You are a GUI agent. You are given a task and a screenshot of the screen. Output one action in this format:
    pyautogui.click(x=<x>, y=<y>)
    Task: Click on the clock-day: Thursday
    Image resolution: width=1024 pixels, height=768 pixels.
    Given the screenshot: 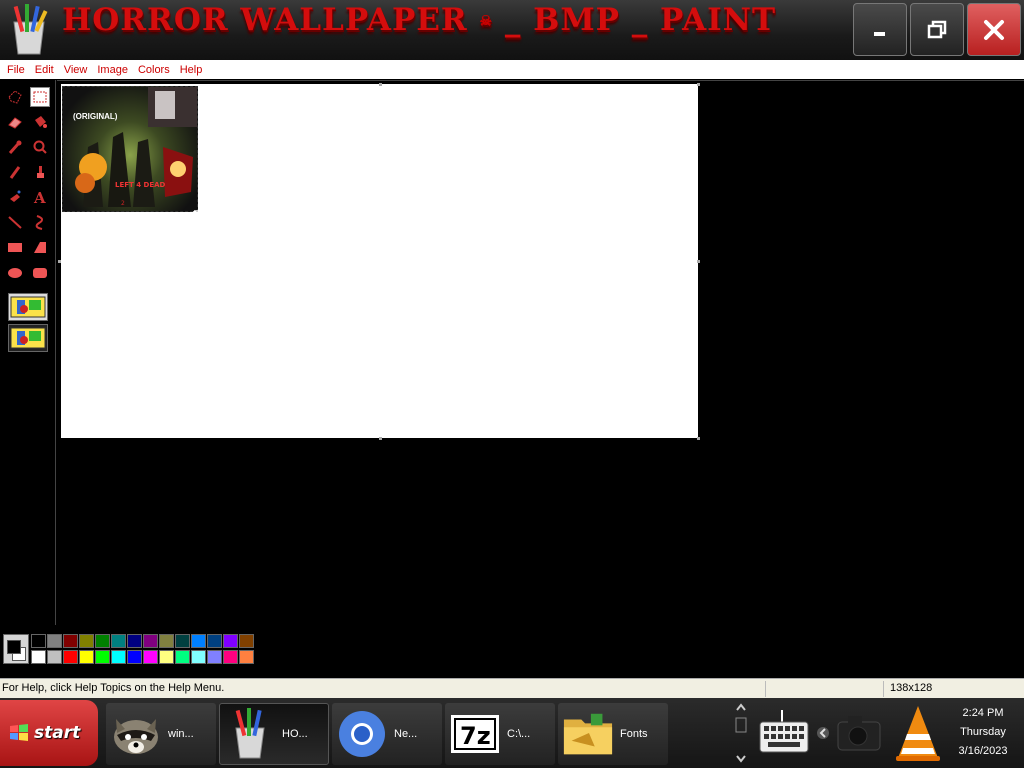 What is the action you would take?
    pyautogui.click(x=983, y=732)
    